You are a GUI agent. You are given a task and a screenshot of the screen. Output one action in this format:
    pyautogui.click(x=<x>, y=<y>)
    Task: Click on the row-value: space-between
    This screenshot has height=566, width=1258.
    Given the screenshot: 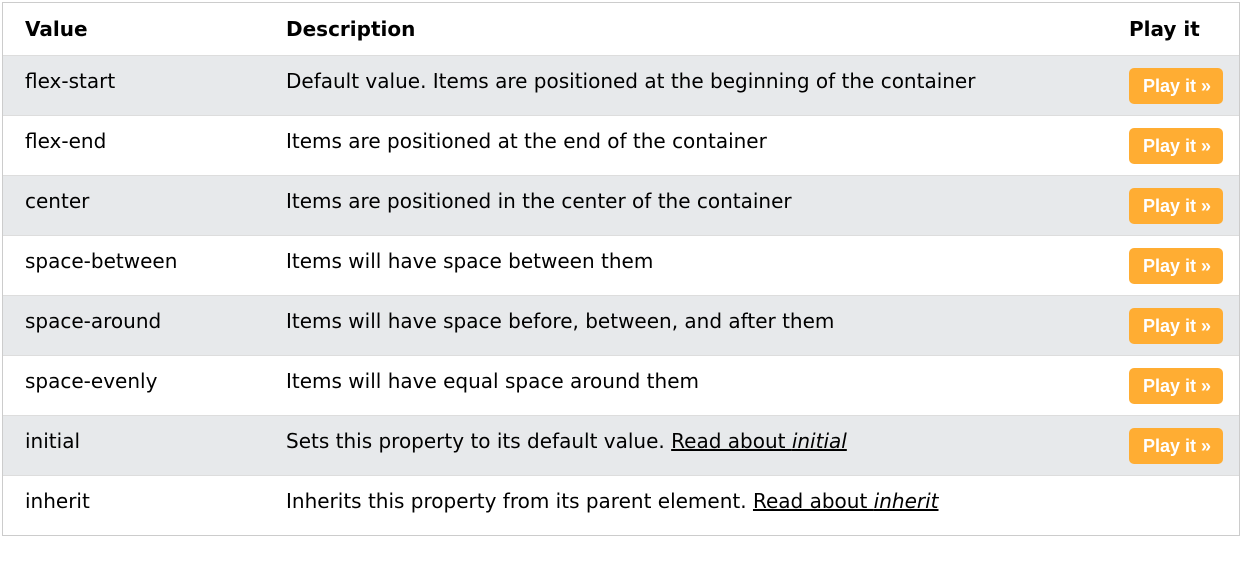 What is the action you would take?
    pyautogui.click(x=133, y=265)
    